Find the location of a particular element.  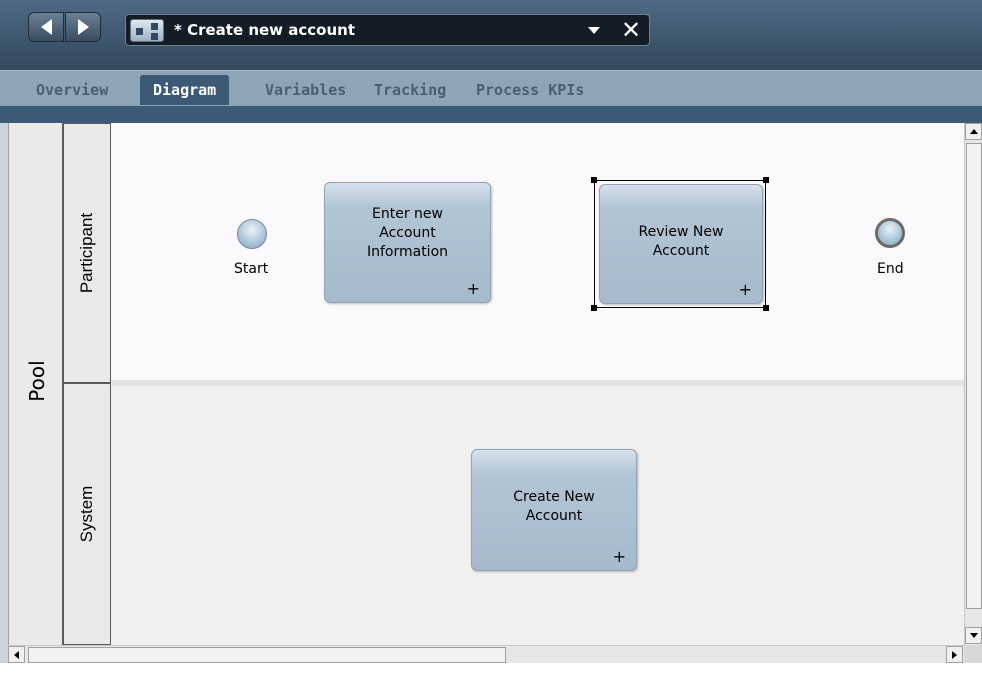

process-title: * Create new account is located at coordinates (265, 30).